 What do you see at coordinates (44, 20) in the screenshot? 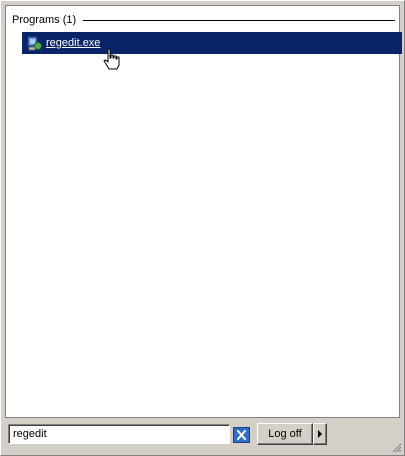
I see `group-title: Programs (1)` at bounding box center [44, 20].